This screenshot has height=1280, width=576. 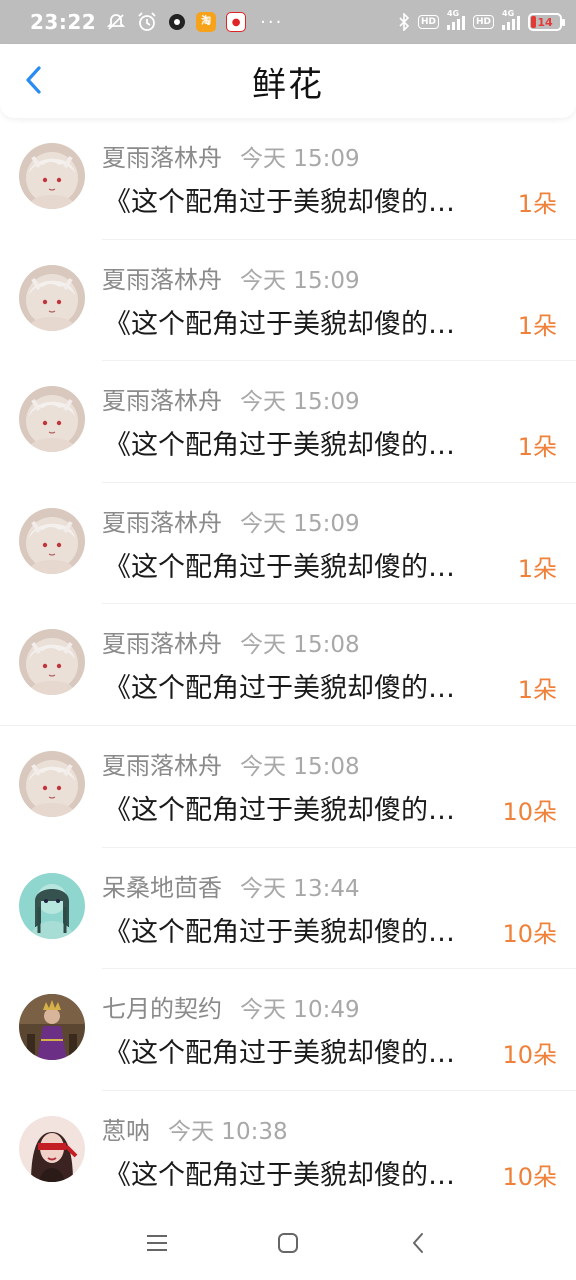 What do you see at coordinates (288, 787) in the screenshot?
I see `list-item: 夏雨落林舟 今天 15:08 《这个配角过于美貌却傻的… 10朵` at bounding box center [288, 787].